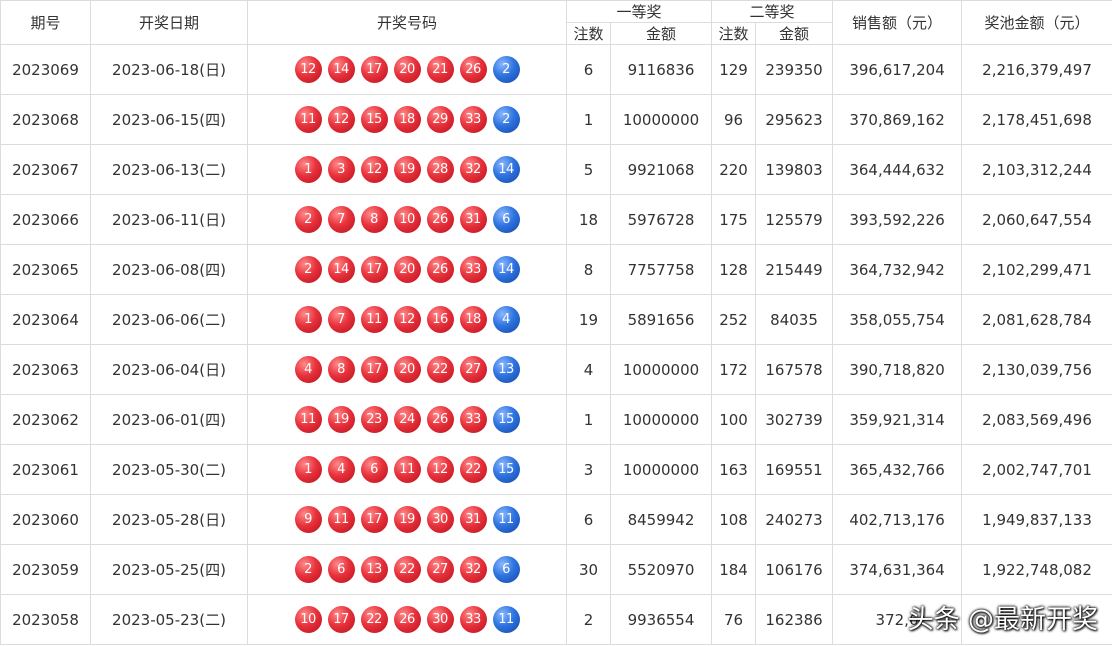 Image resolution: width=1112 pixels, height=646 pixels. What do you see at coordinates (506, 369) in the screenshot?
I see `blue-ball: 13` at bounding box center [506, 369].